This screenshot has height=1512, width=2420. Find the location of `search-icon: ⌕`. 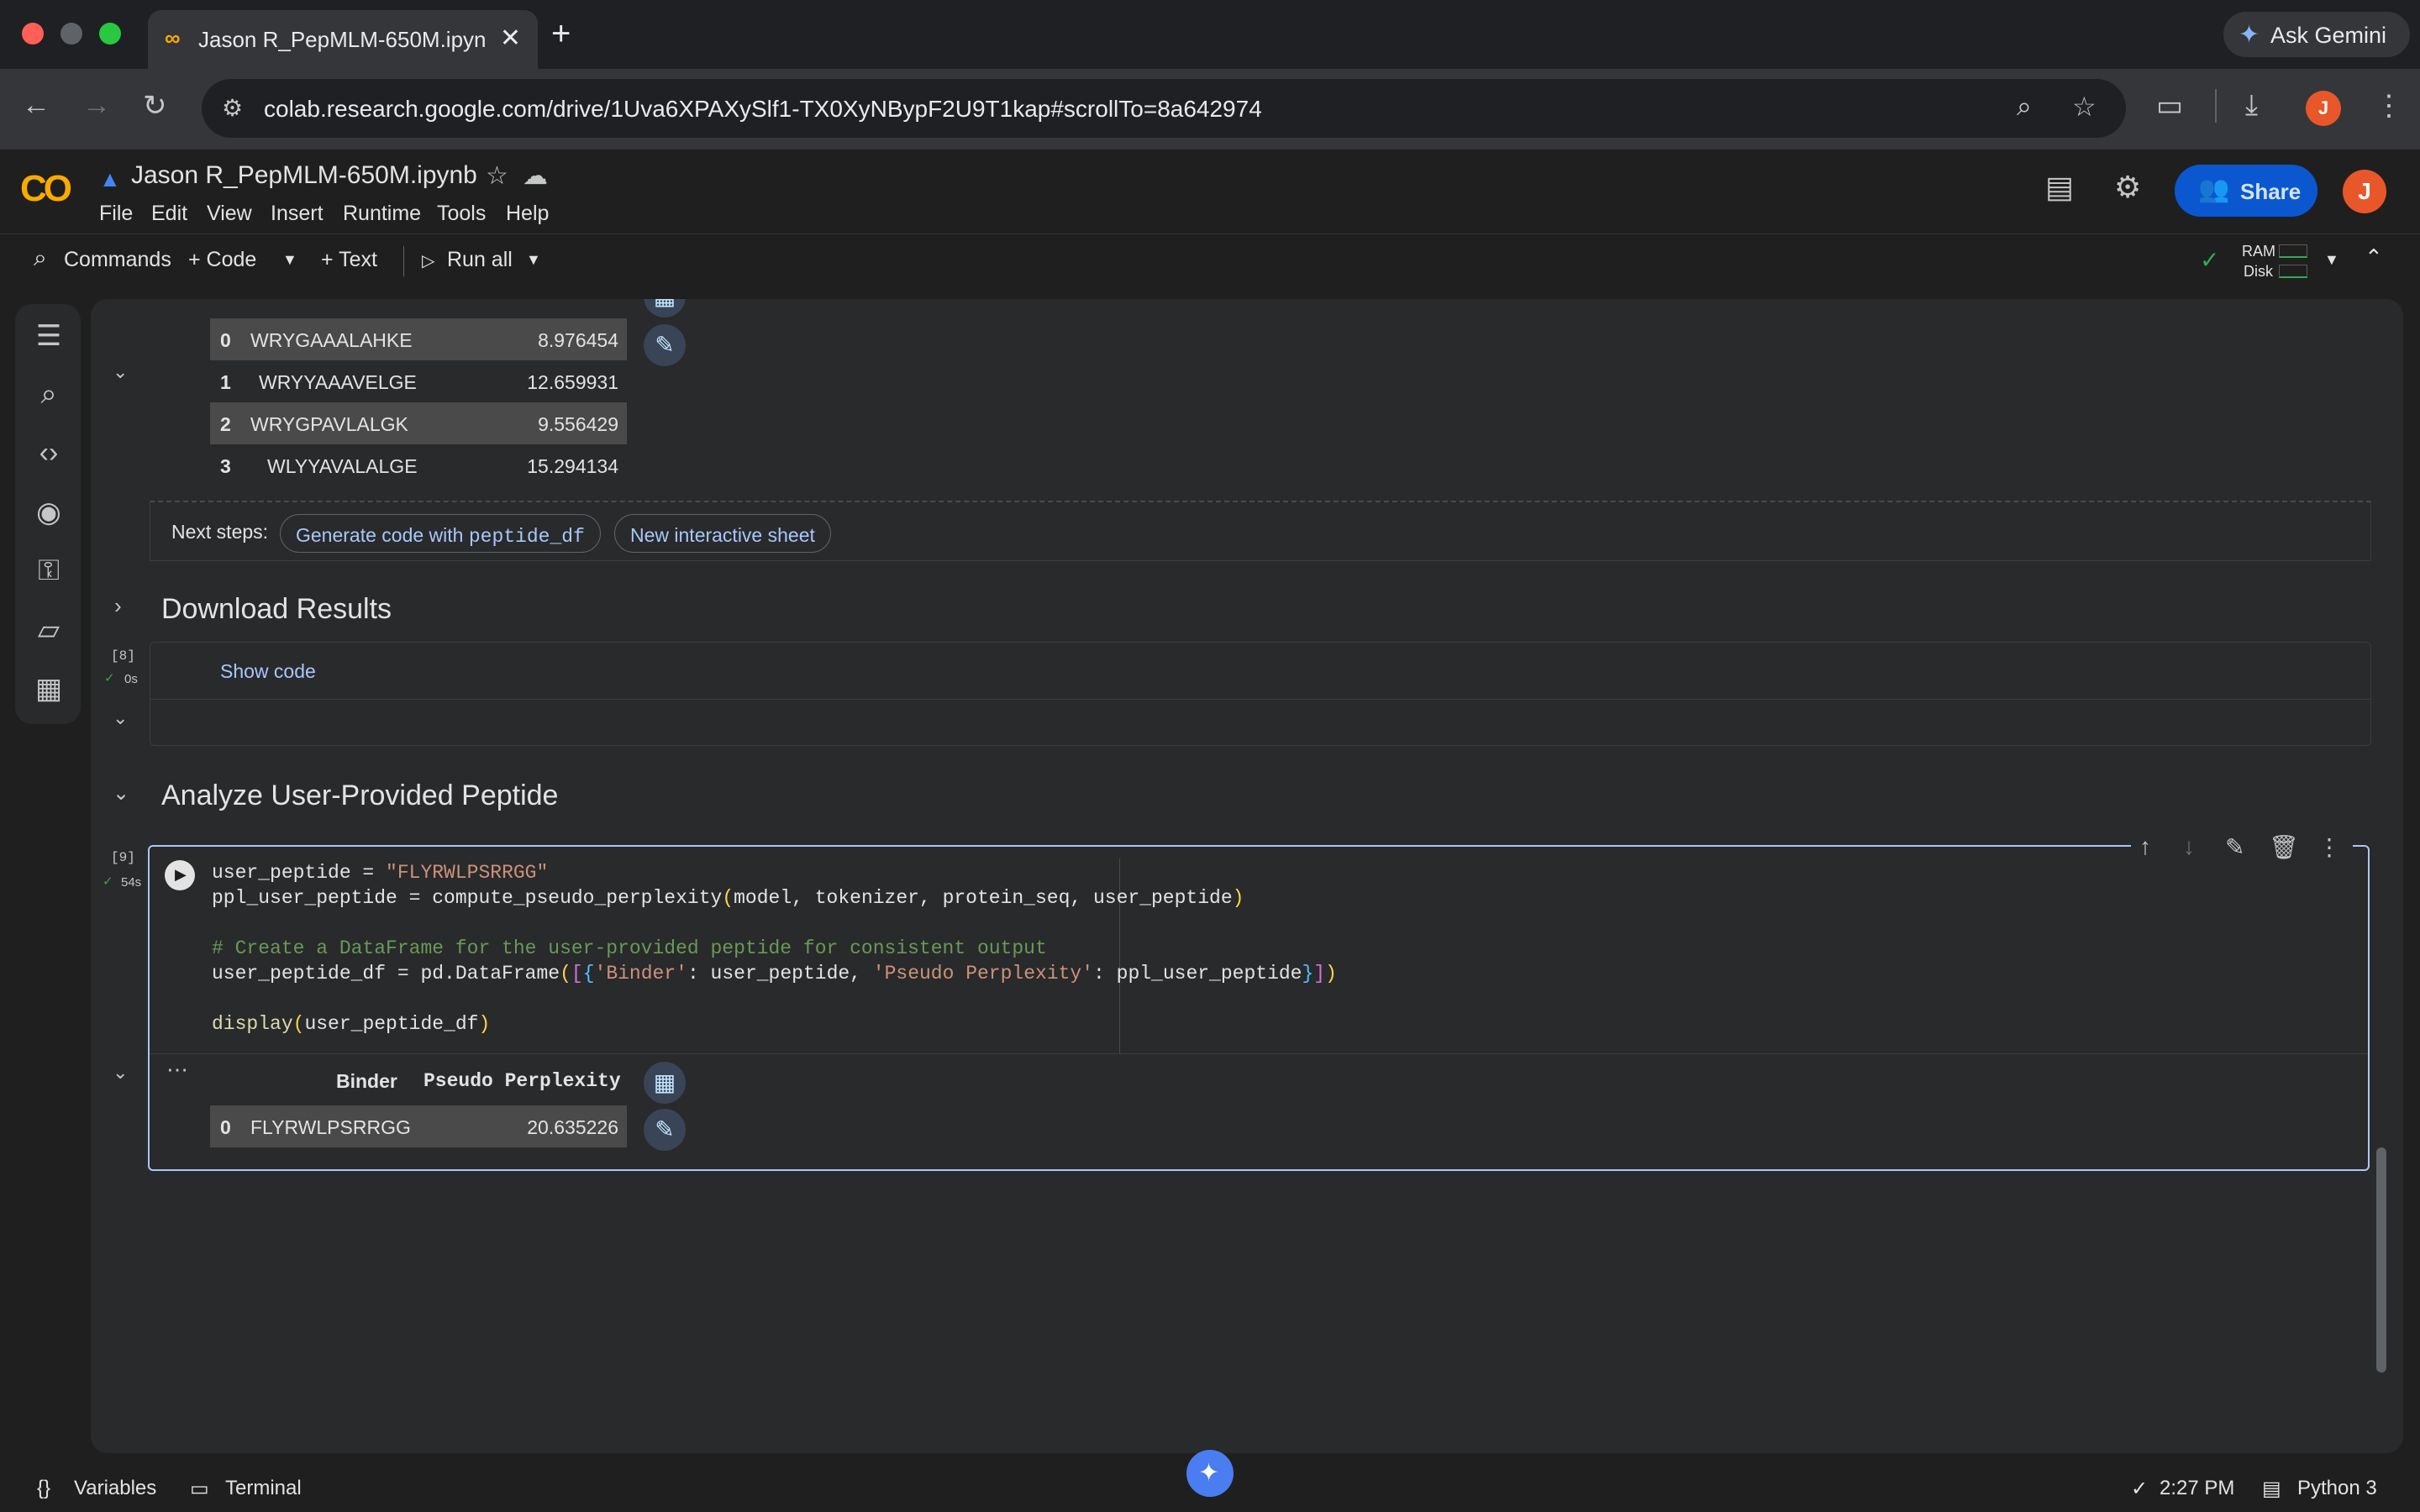

search-icon: ⌕ is located at coordinates (40, 258).